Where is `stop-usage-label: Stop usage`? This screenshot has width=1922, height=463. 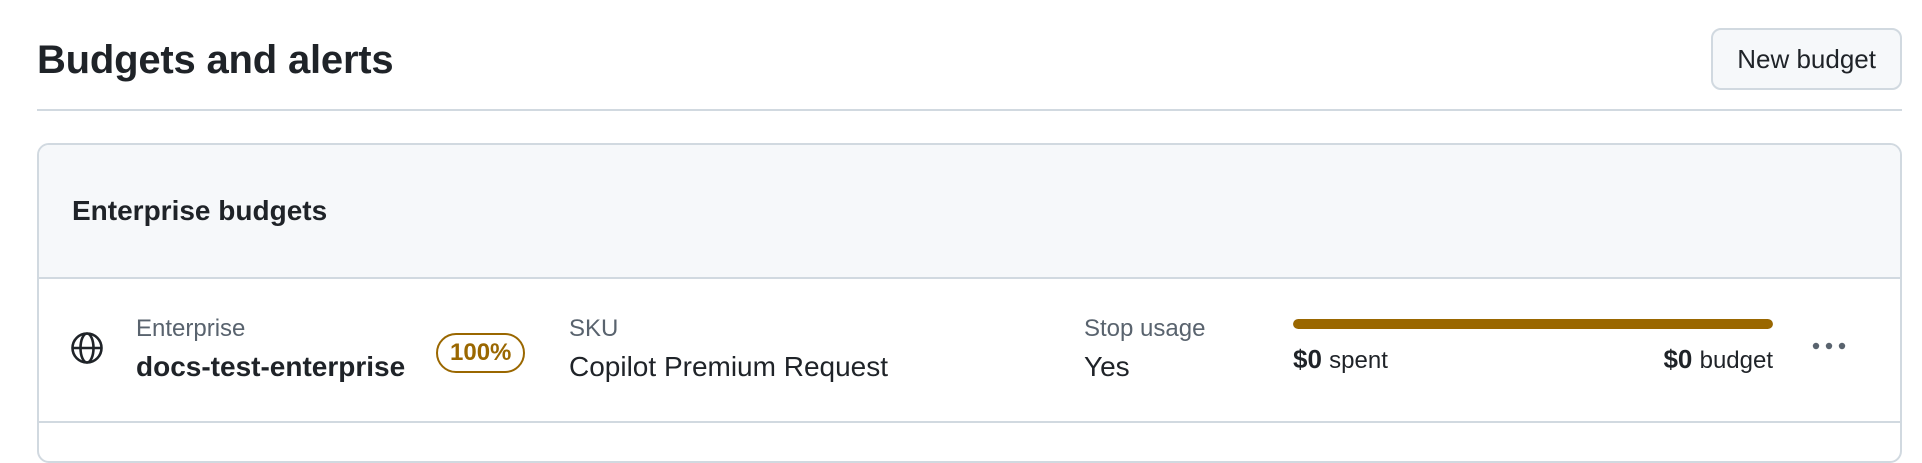 stop-usage-label: Stop usage is located at coordinates (1145, 328).